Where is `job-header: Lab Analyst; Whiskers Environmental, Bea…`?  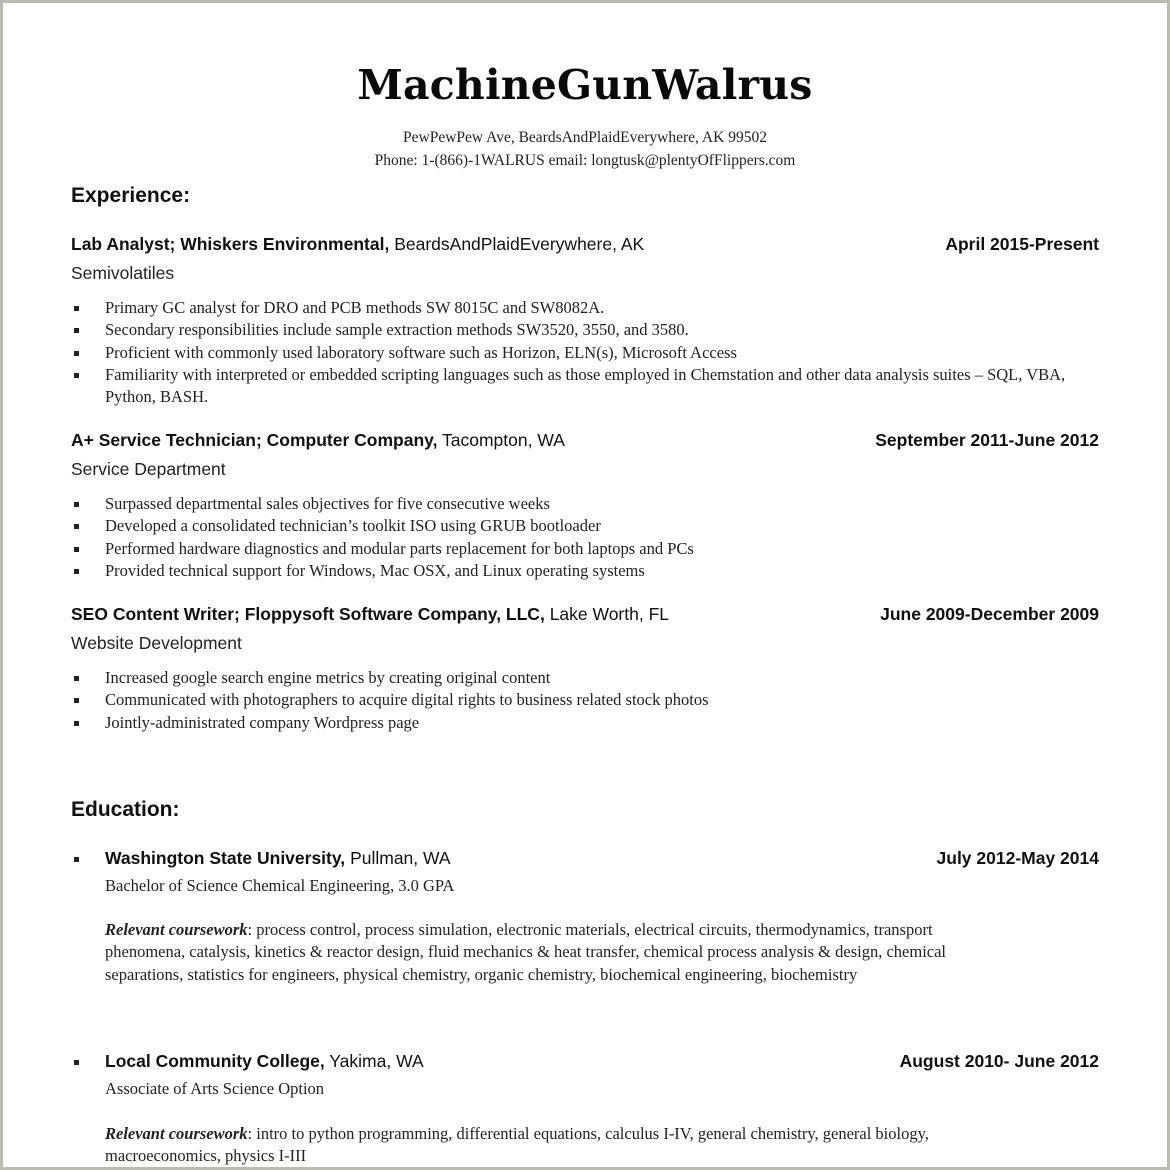
job-header: Lab Analyst; Whiskers Environmental, Bea… is located at coordinates (585, 244).